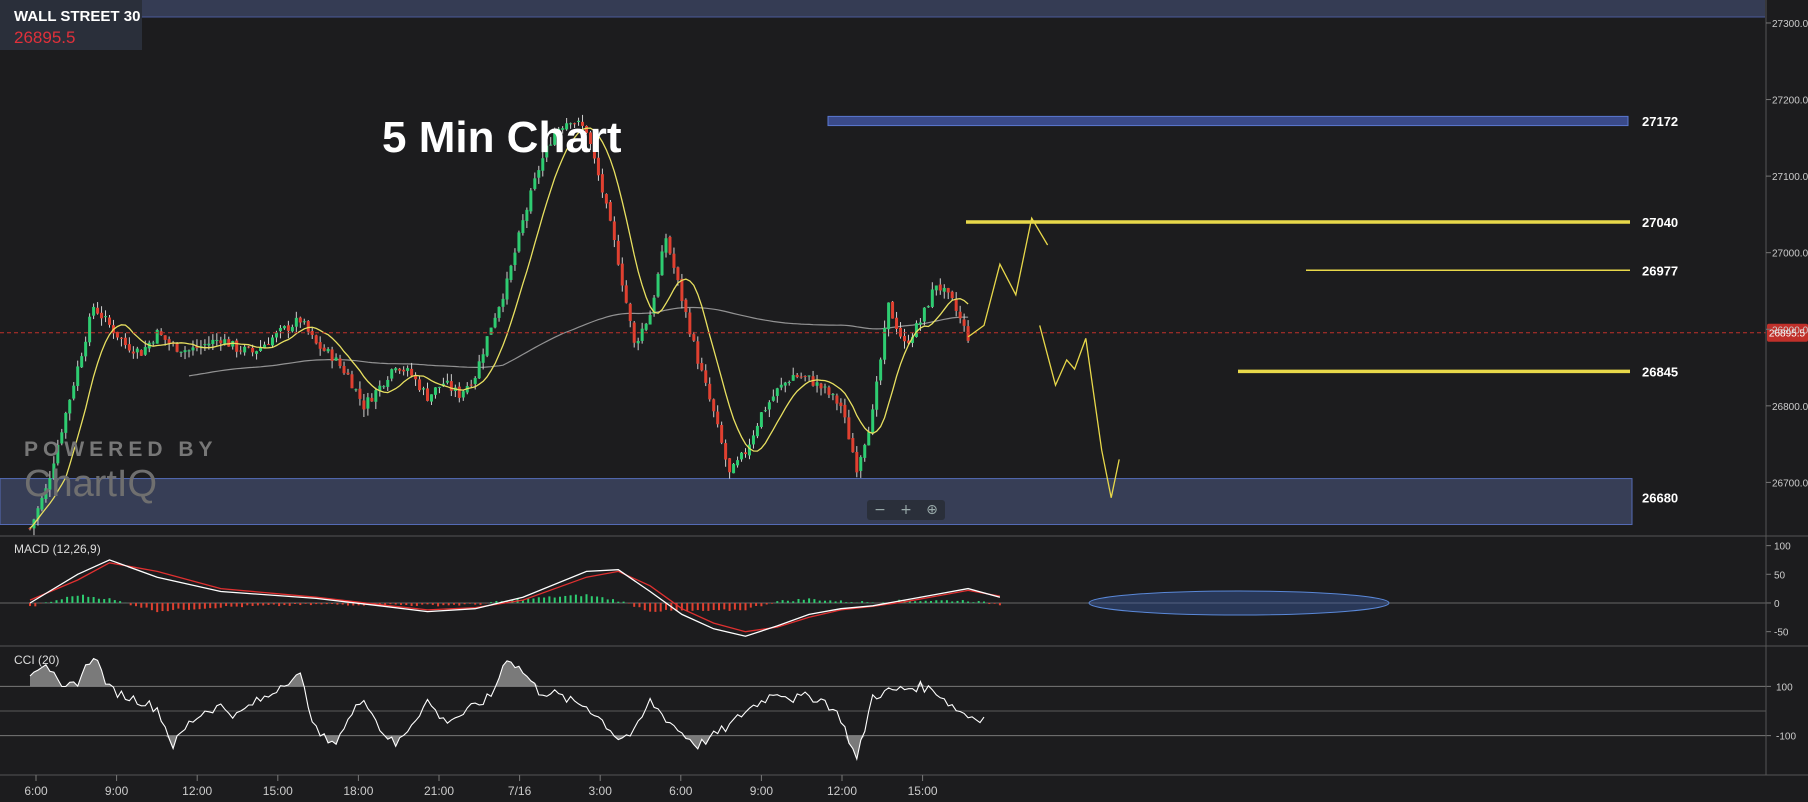 The width and height of the screenshot is (1808, 802). What do you see at coordinates (1784, 687) in the screenshot?
I see `cci-tick-label: 100` at bounding box center [1784, 687].